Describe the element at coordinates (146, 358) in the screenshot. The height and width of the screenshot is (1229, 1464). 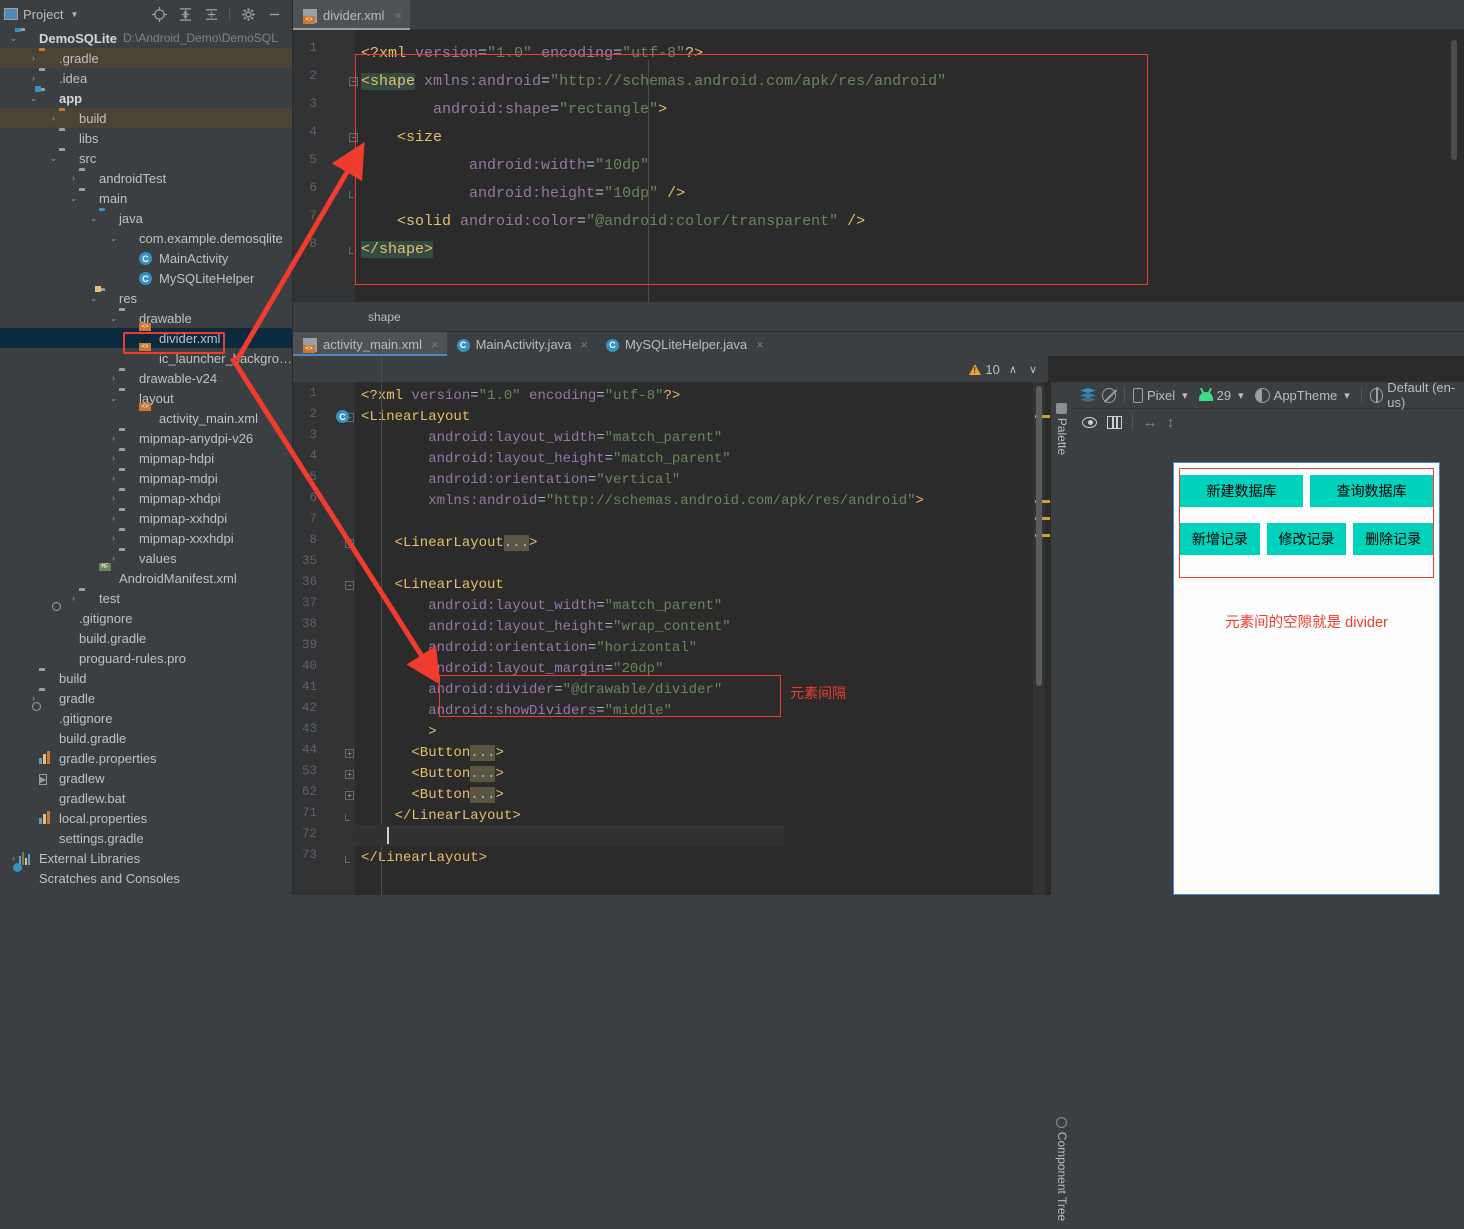
I see `tree-item-ic-launcher-background-: ic_launcher_background.` at that location.